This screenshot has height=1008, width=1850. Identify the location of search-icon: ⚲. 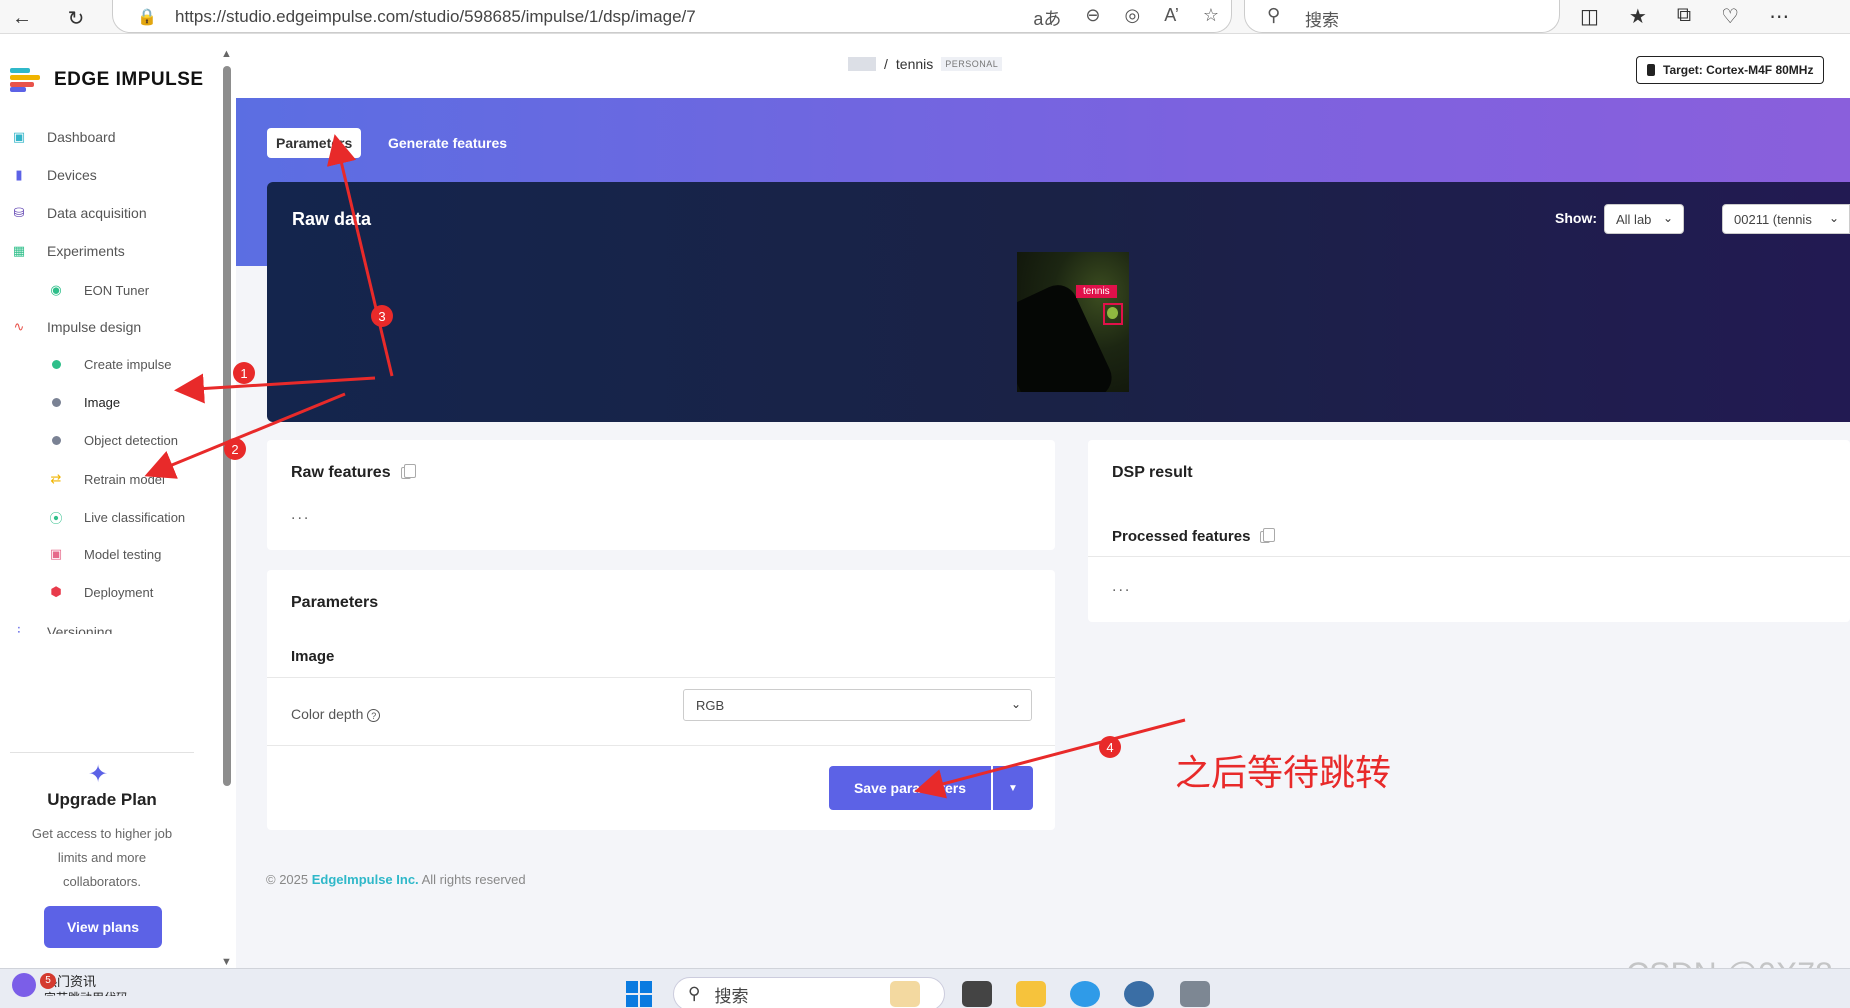
(1274, 15).